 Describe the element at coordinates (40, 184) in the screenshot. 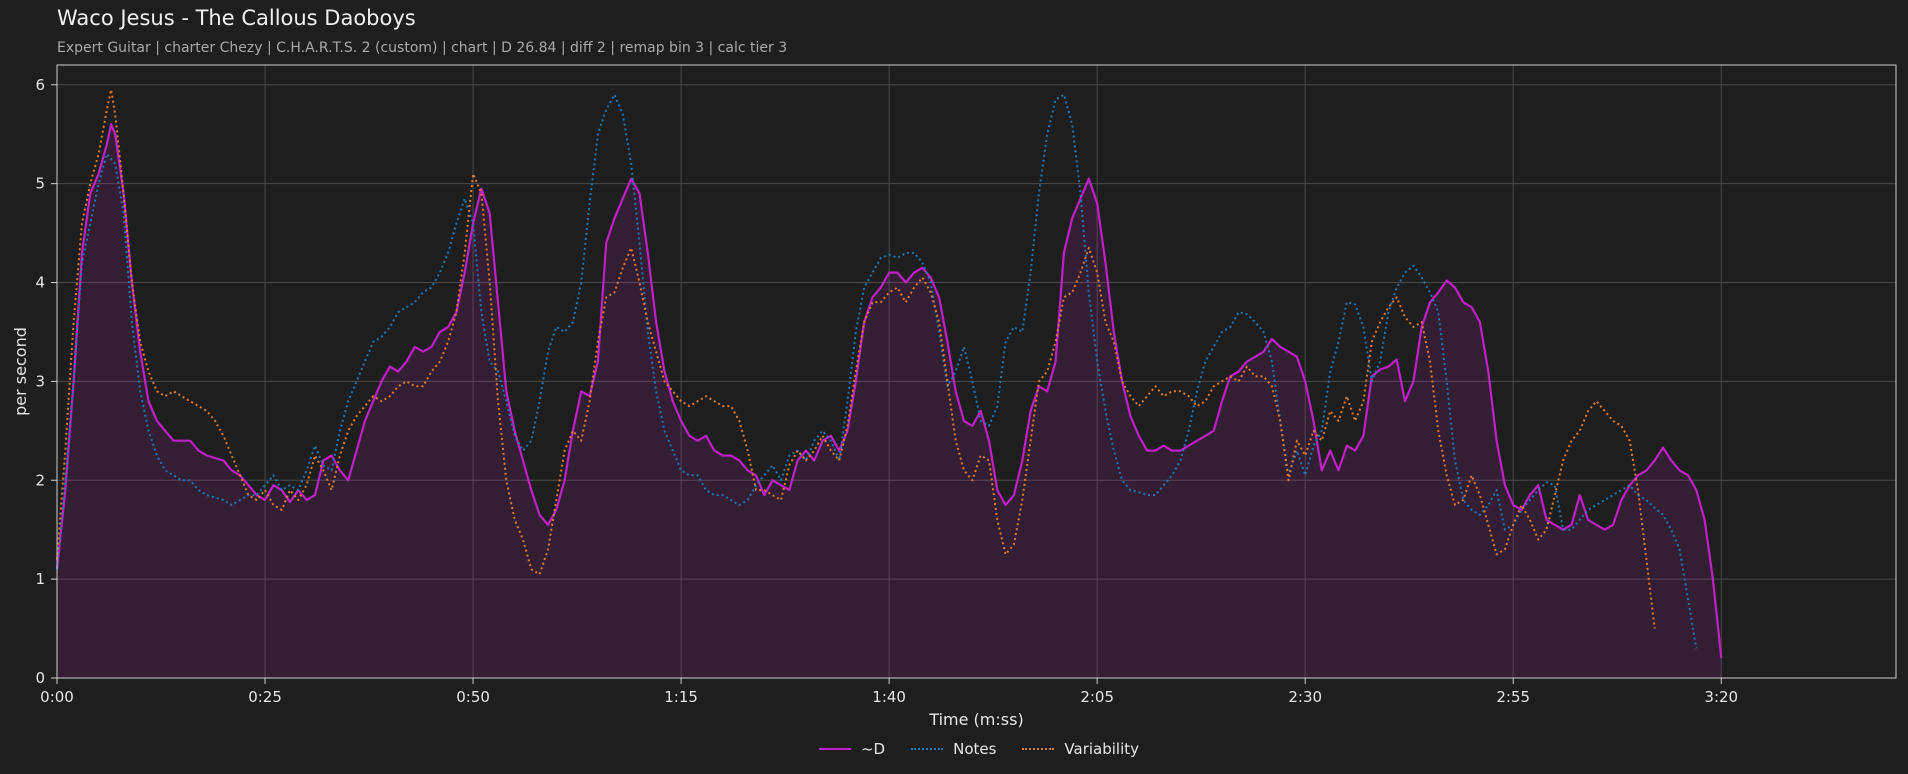

I see `y-tick-label: 5` at that location.